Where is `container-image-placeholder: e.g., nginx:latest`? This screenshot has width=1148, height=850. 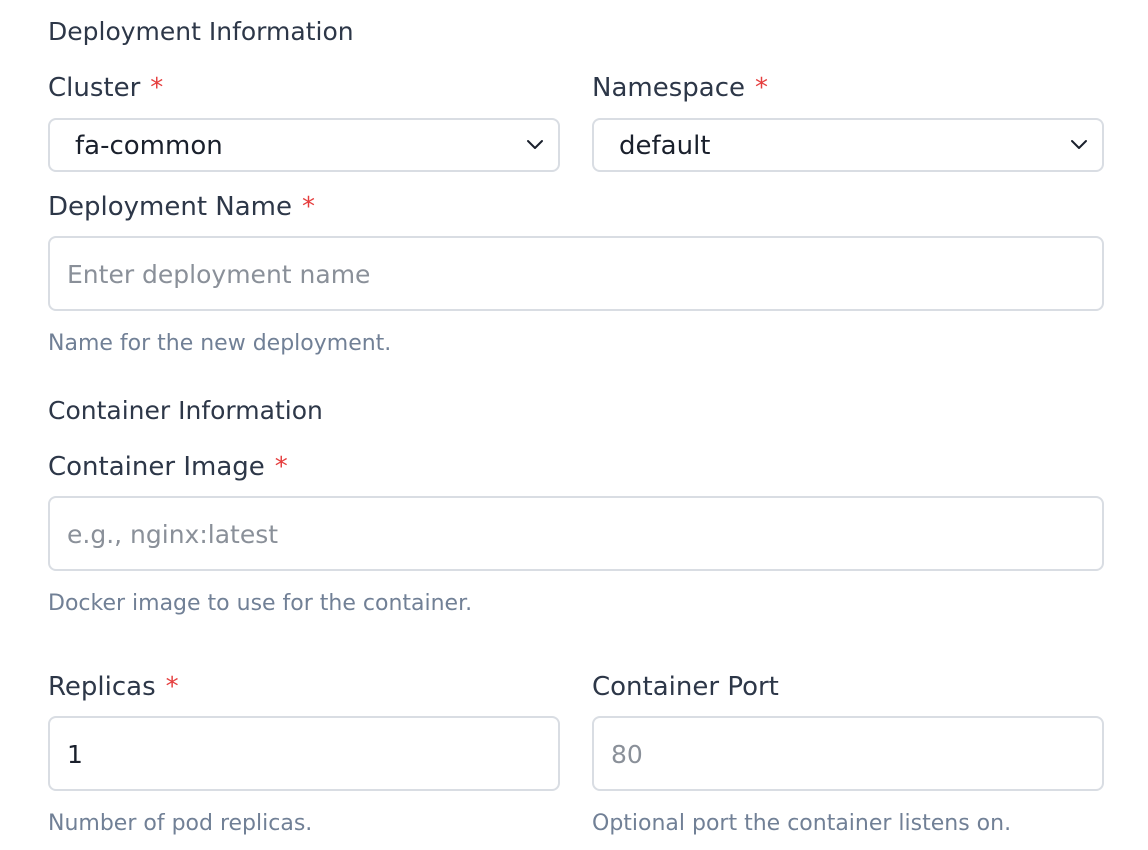
container-image-placeholder: e.g., nginx:latest is located at coordinates (173, 534).